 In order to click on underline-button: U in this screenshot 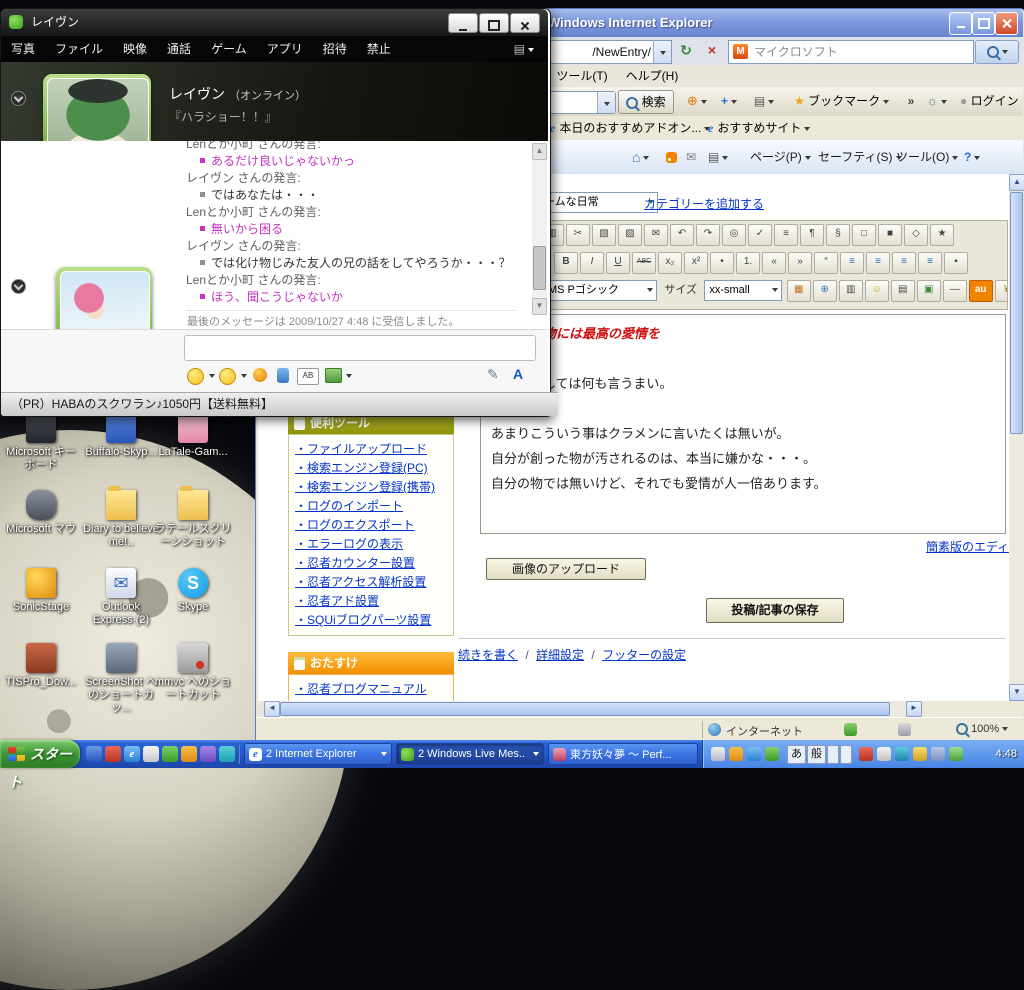, I will do `click(618, 263)`.